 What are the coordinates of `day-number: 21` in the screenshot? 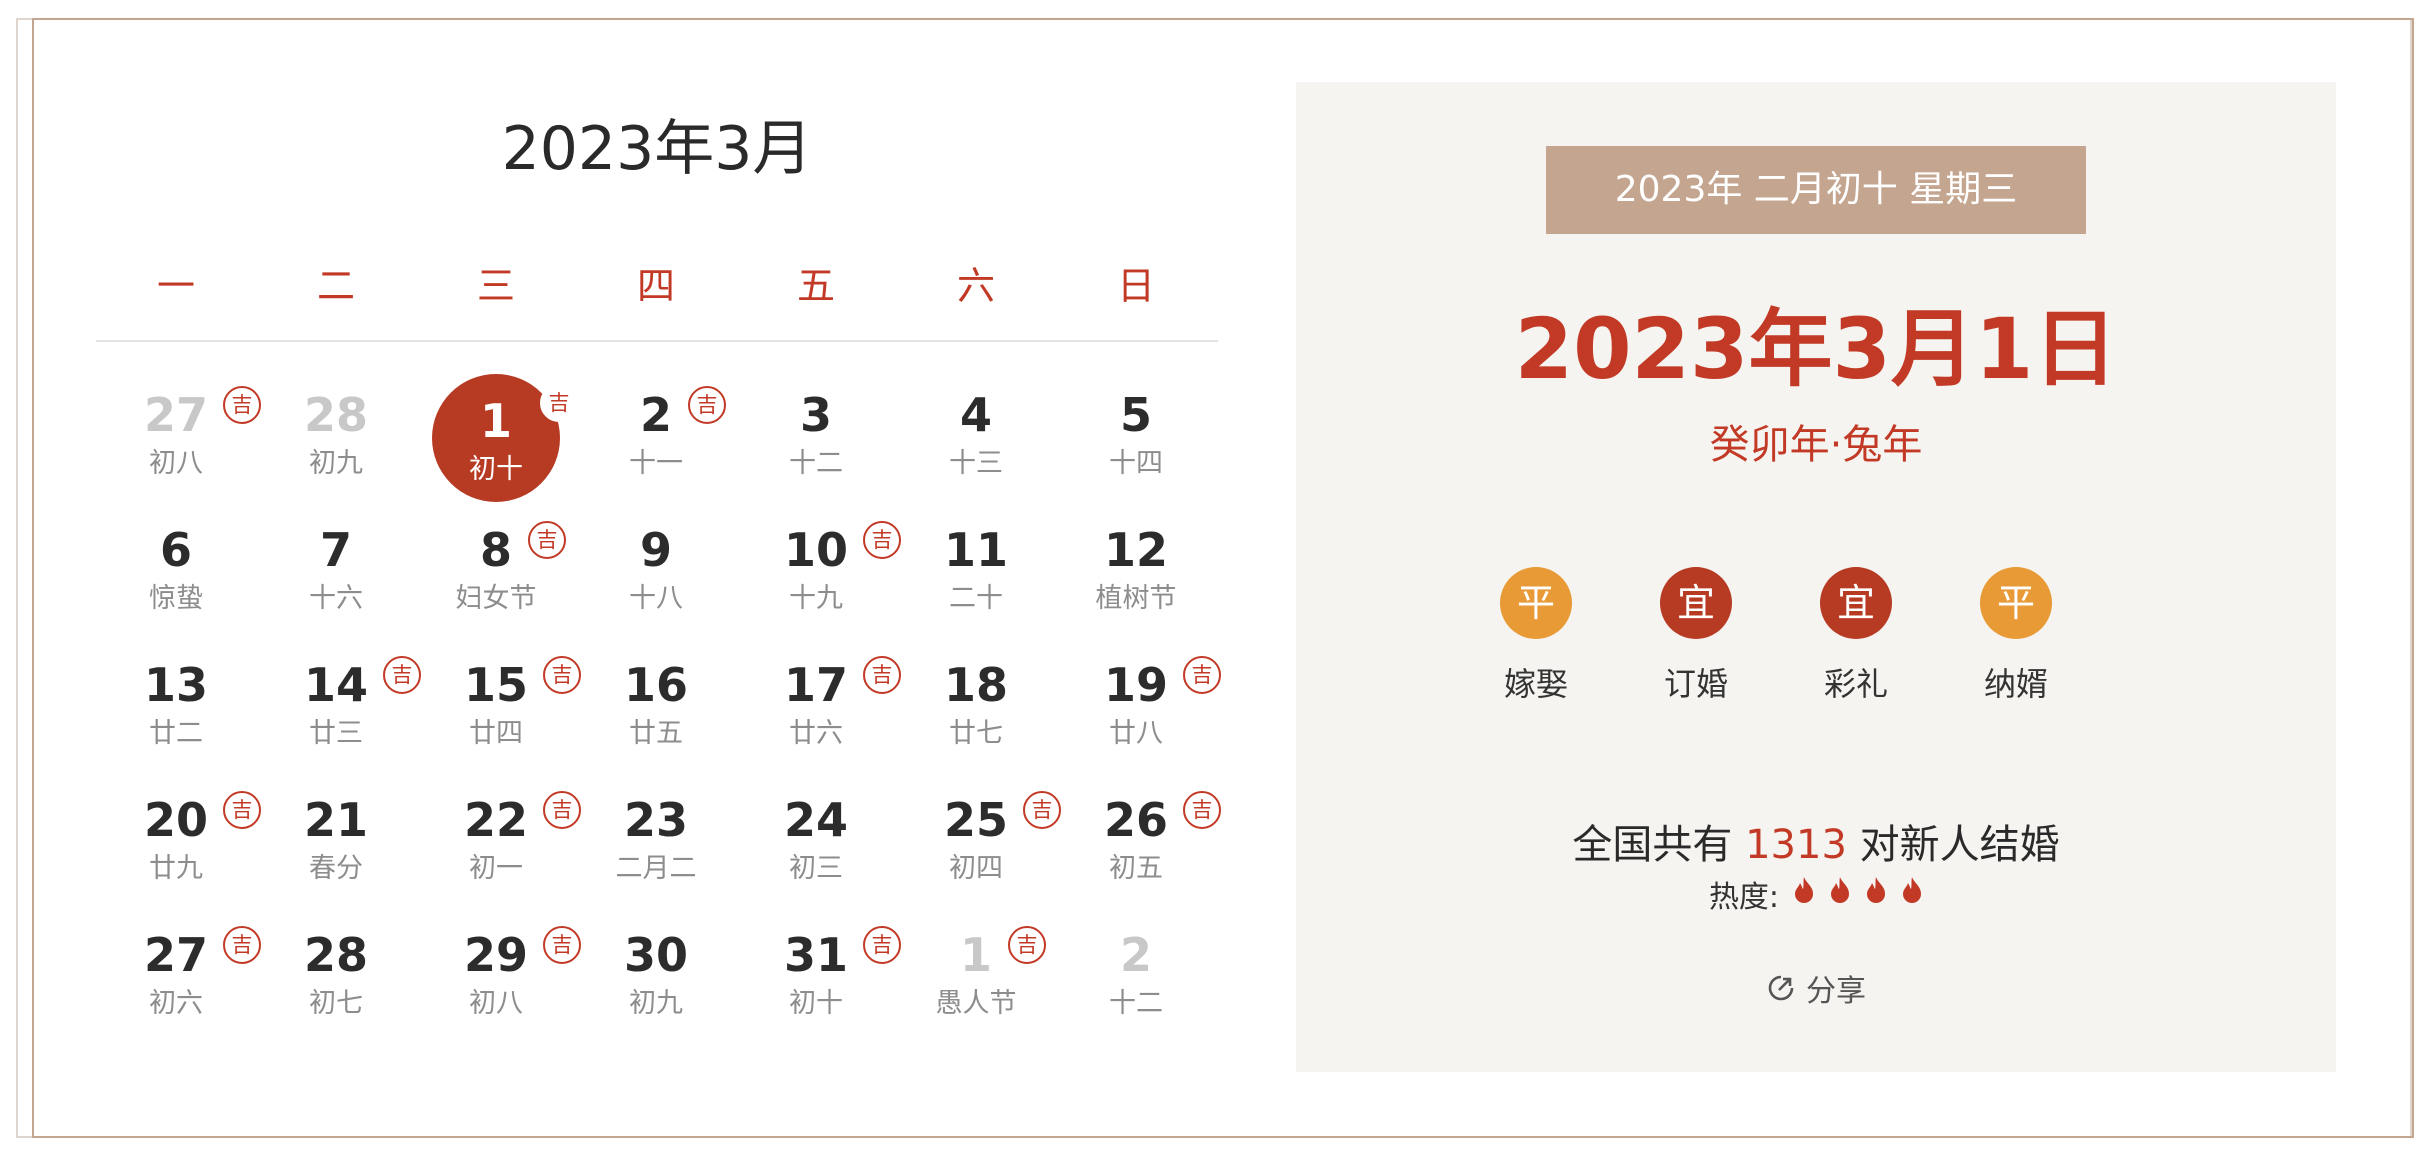 It's located at (335, 820).